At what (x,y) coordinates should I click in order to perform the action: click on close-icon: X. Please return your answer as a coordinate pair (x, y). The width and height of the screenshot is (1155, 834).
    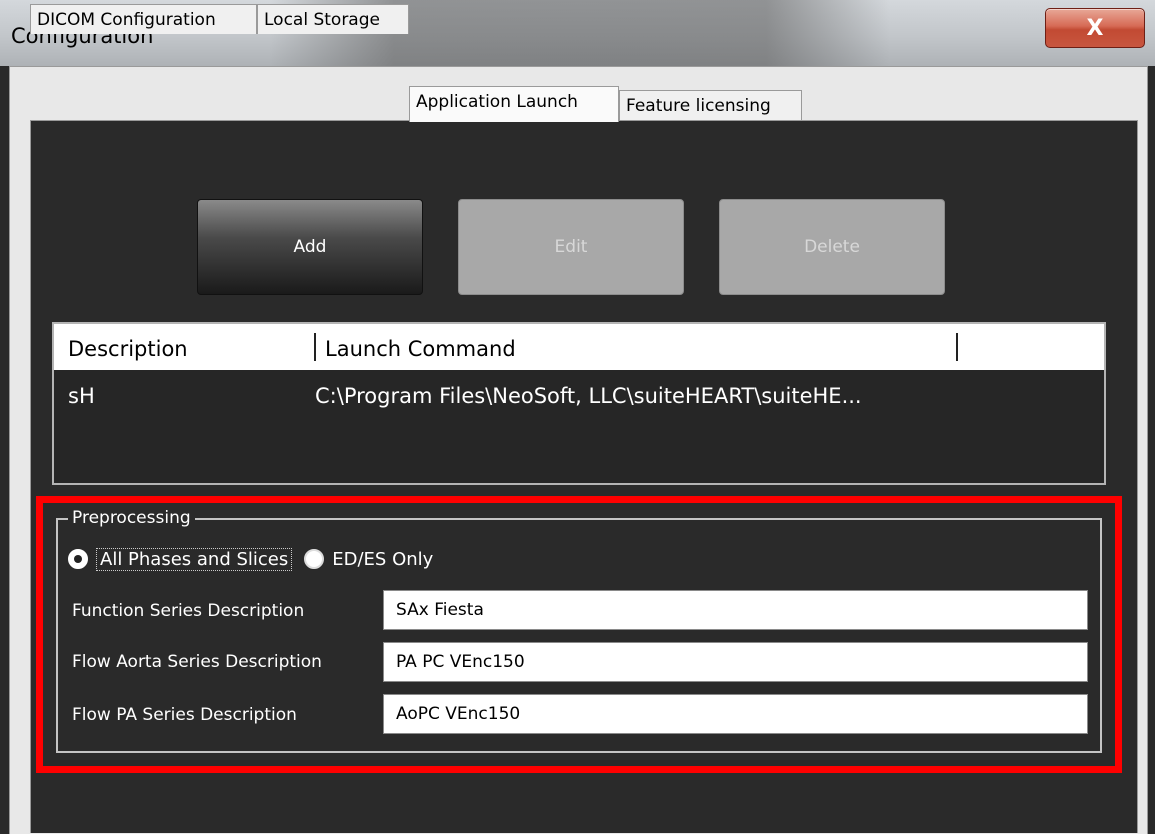
    Looking at the image, I should click on (1095, 28).